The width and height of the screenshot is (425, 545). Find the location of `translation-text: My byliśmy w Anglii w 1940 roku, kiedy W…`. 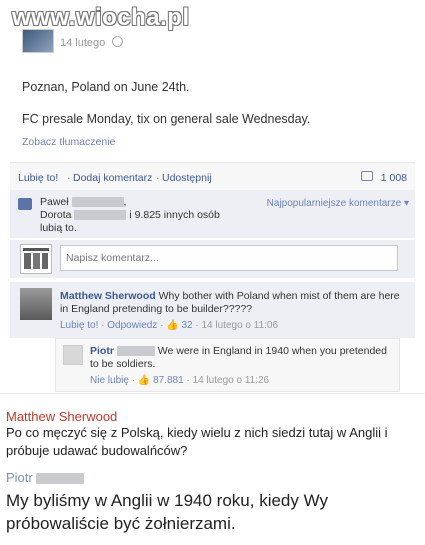

translation-text: My byliśmy w Anglii w 1940 roku, kiedy W… is located at coordinates (167, 512).